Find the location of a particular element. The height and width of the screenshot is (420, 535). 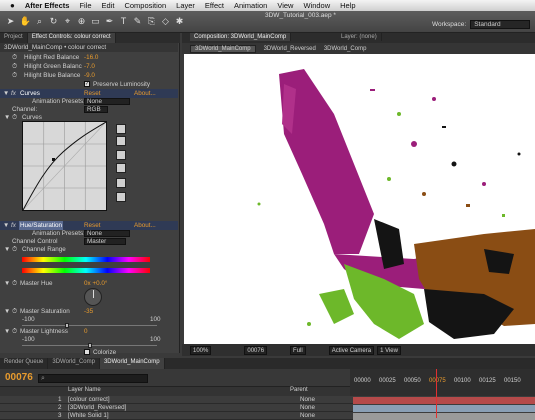

comp-tab-main: 3DWorld_MainComp is located at coordinates (223, 48).